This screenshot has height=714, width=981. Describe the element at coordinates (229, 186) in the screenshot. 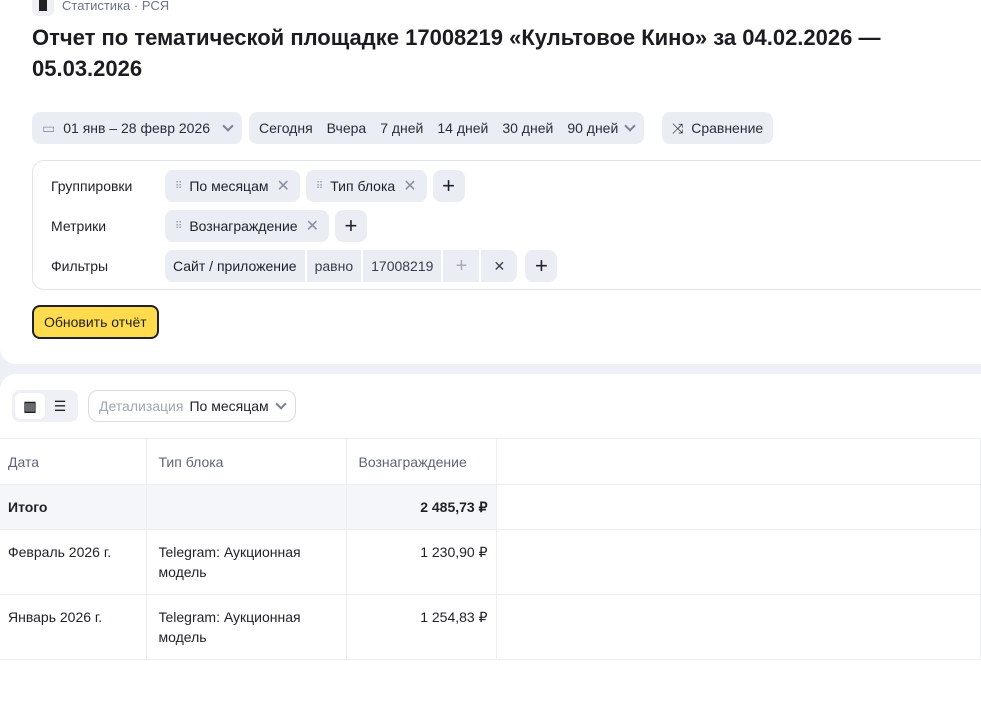

I see `chip-label: По месяцам` at that location.